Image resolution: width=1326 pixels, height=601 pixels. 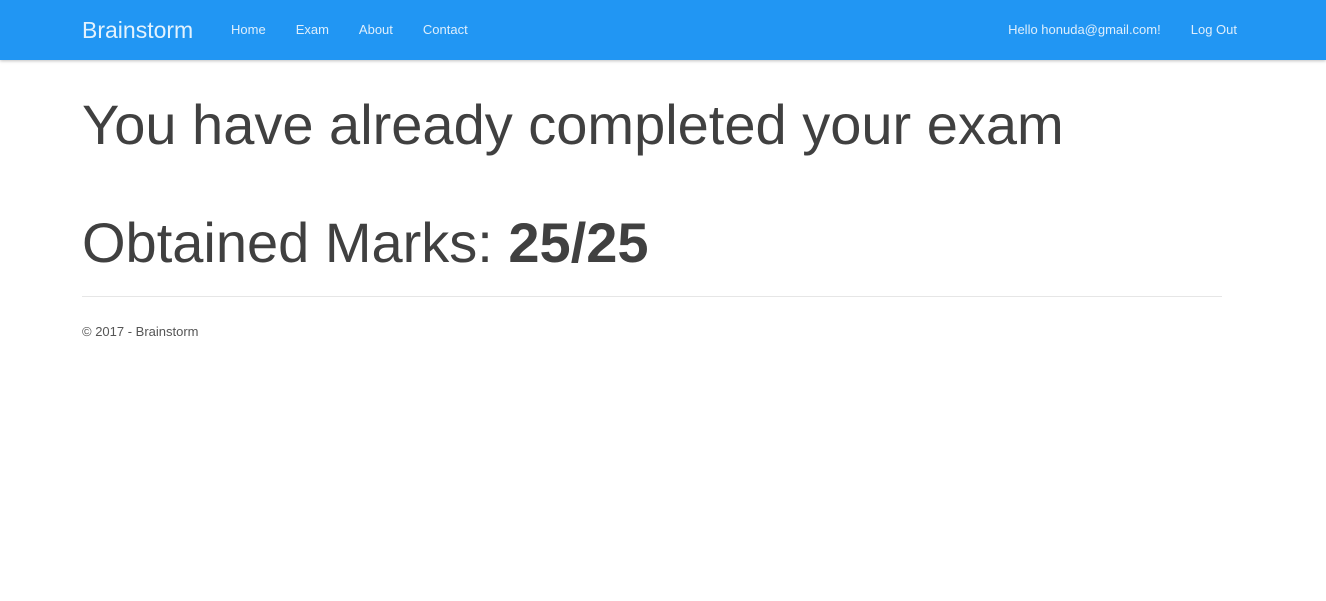 I want to click on user-greeting-link: Hello honuda@gmail.com!, so click(x=1084, y=30).